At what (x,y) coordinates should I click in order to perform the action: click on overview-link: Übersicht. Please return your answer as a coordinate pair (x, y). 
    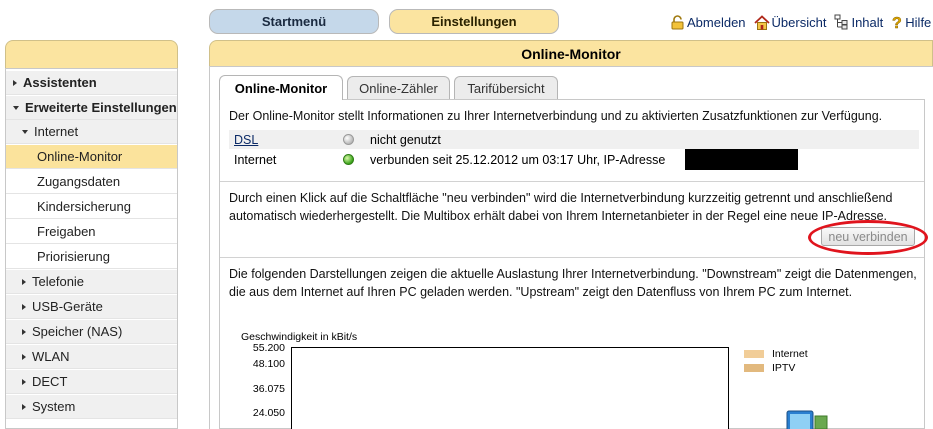
    Looking at the image, I should click on (790, 22).